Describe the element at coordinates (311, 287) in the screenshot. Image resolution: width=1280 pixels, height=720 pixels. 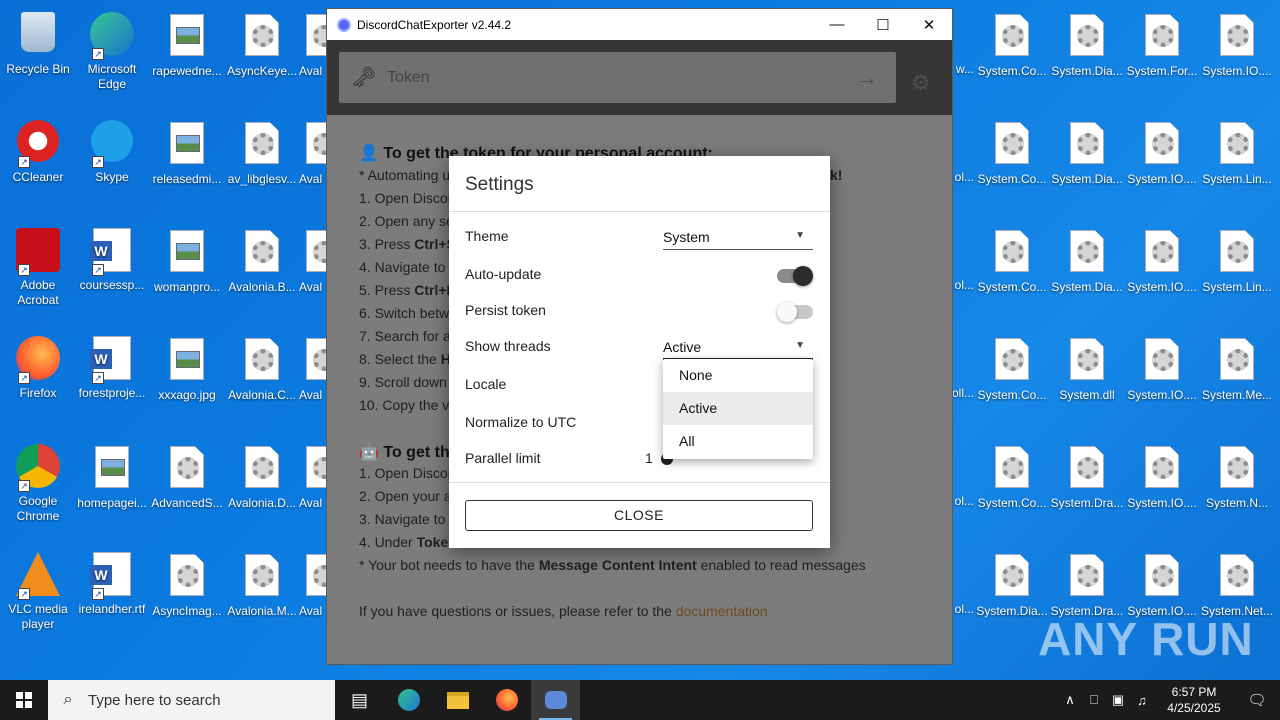
I see `desktop-icon-label: Aval` at that location.